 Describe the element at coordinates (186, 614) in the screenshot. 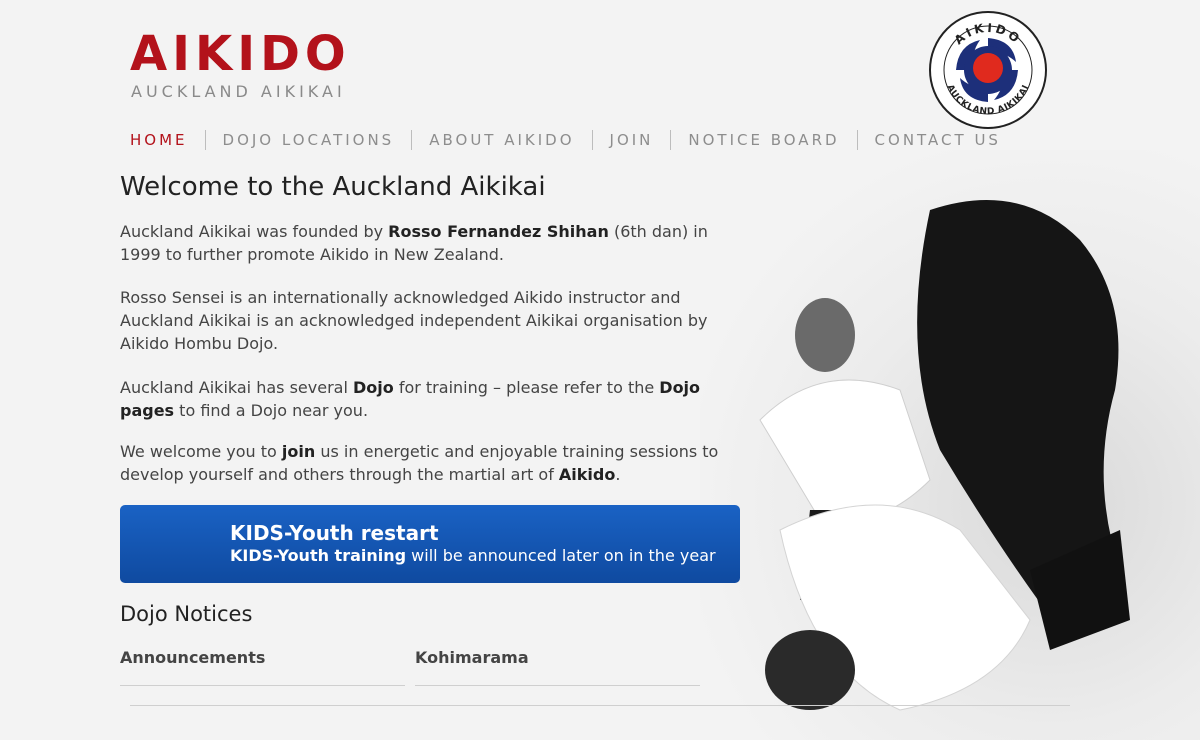

I see `notices-heading: Dojo Notices` at that location.